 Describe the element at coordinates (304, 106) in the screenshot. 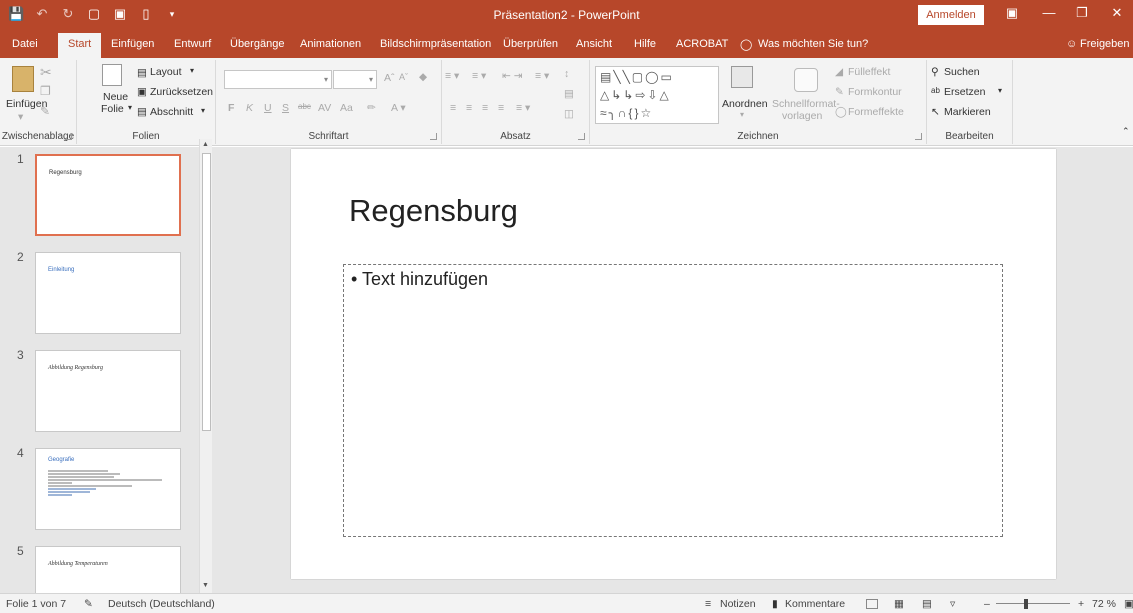

I see `strikethrough-icon: abc` at that location.